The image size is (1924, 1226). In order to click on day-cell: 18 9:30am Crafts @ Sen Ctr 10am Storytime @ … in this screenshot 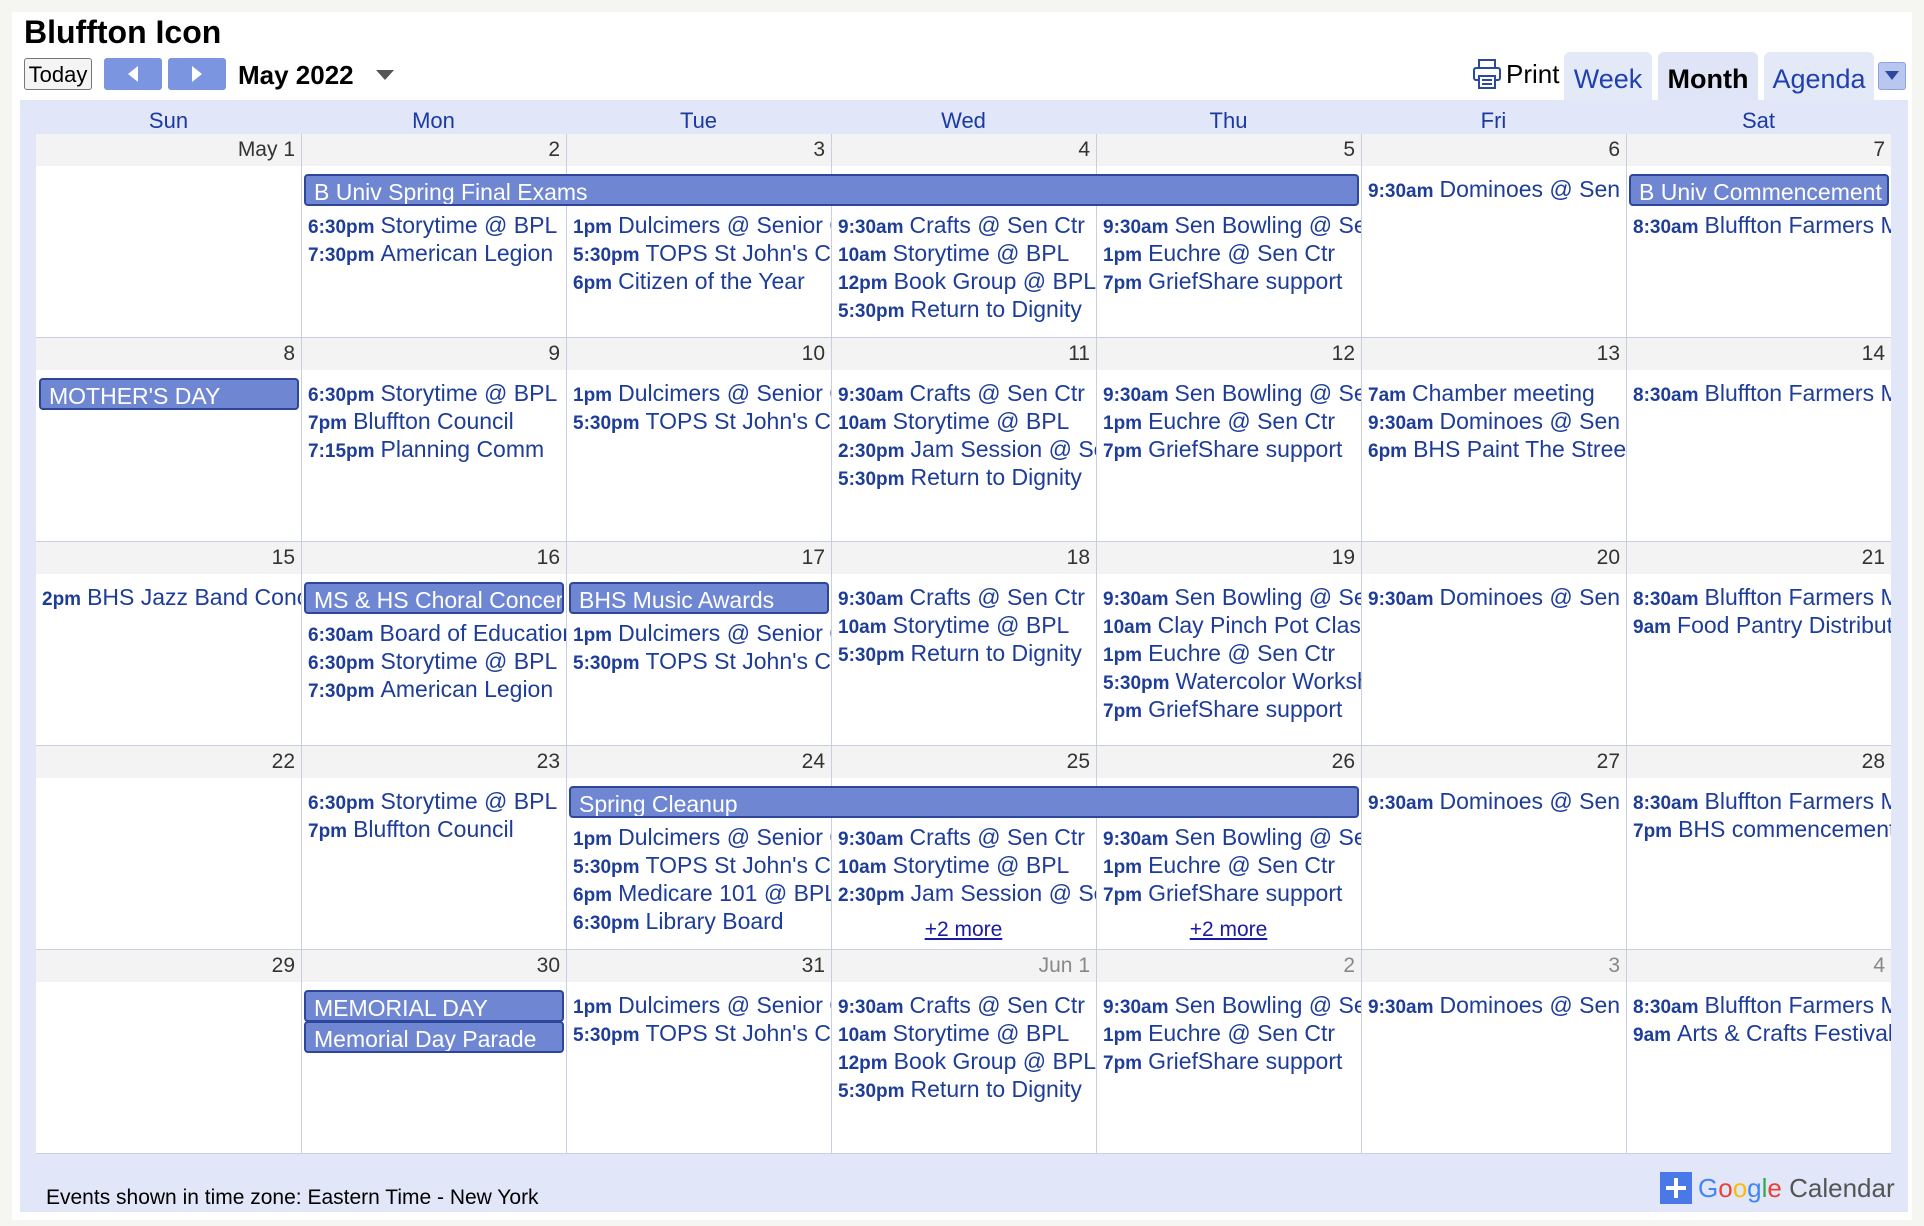, I will do `click(963, 643)`.